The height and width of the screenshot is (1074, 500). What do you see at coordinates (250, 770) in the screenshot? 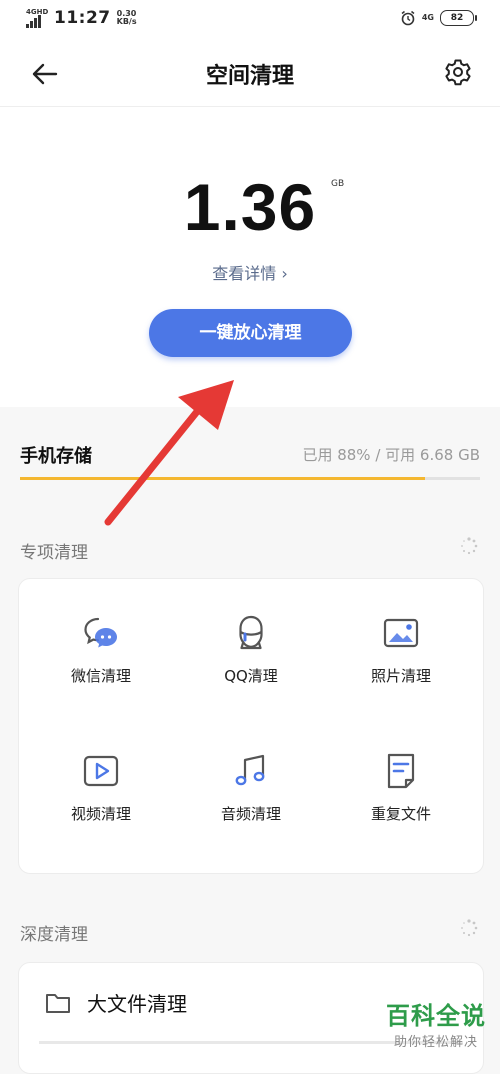
I see `music-icon` at bounding box center [250, 770].